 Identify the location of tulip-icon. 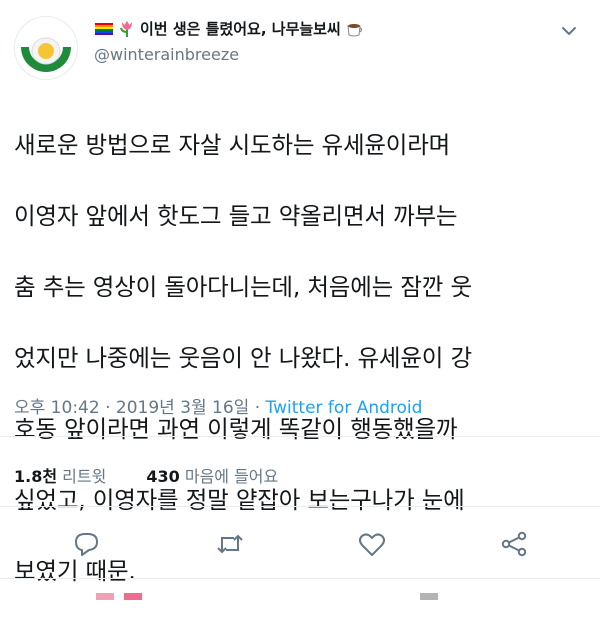
(127, 29).